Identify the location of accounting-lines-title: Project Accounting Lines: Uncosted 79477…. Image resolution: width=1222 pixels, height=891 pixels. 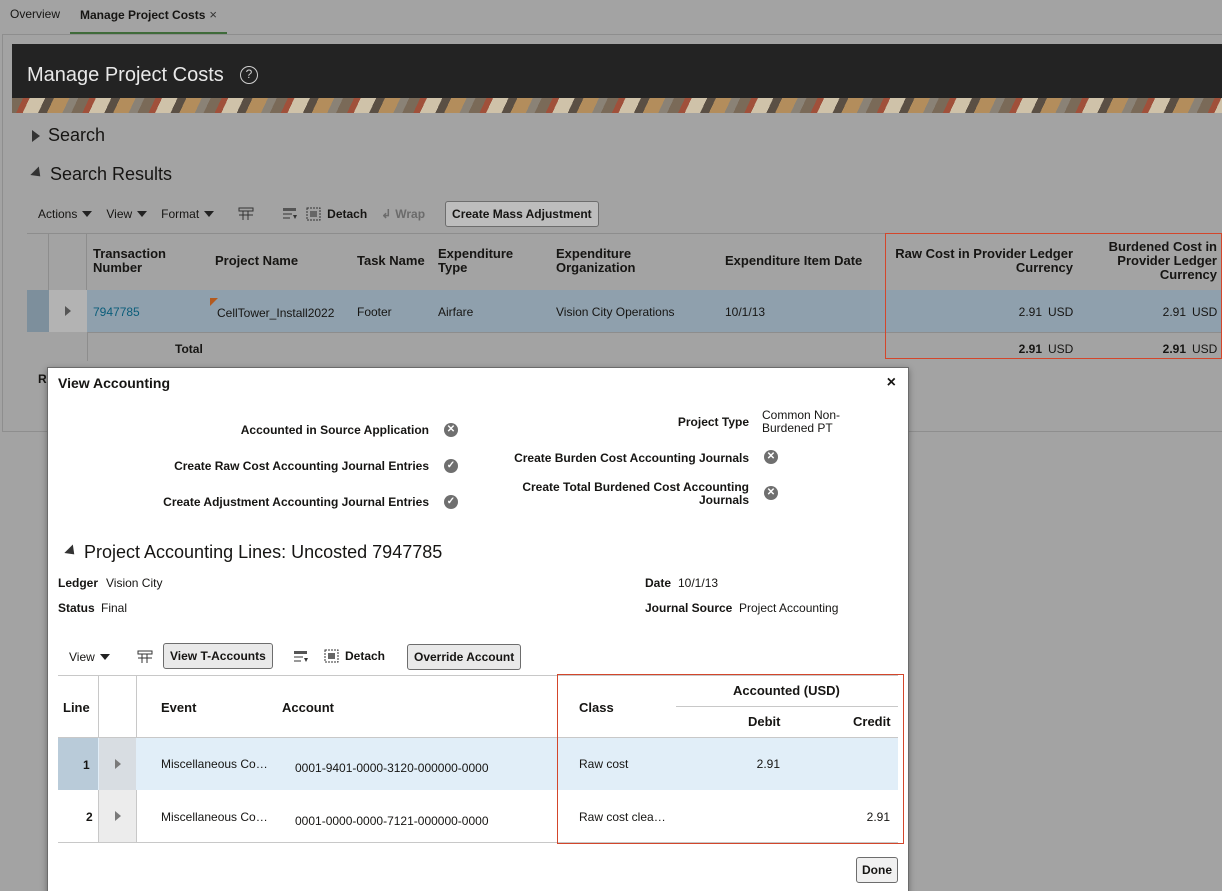
(263, 552).